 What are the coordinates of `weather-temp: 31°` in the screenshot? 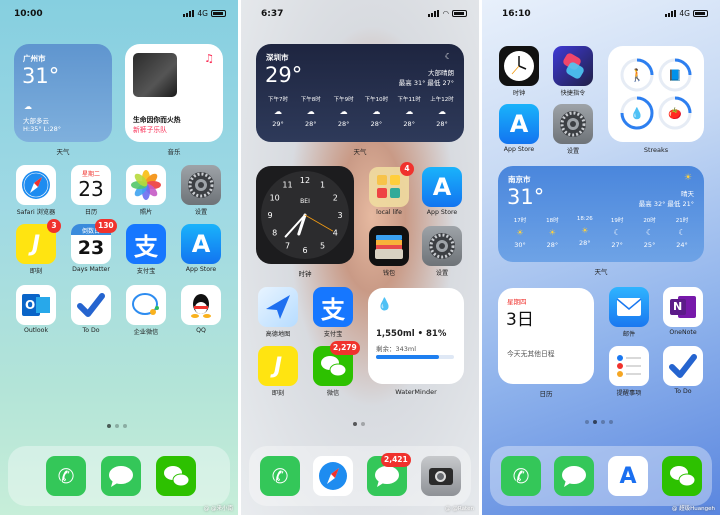 It's located at (526, 197).